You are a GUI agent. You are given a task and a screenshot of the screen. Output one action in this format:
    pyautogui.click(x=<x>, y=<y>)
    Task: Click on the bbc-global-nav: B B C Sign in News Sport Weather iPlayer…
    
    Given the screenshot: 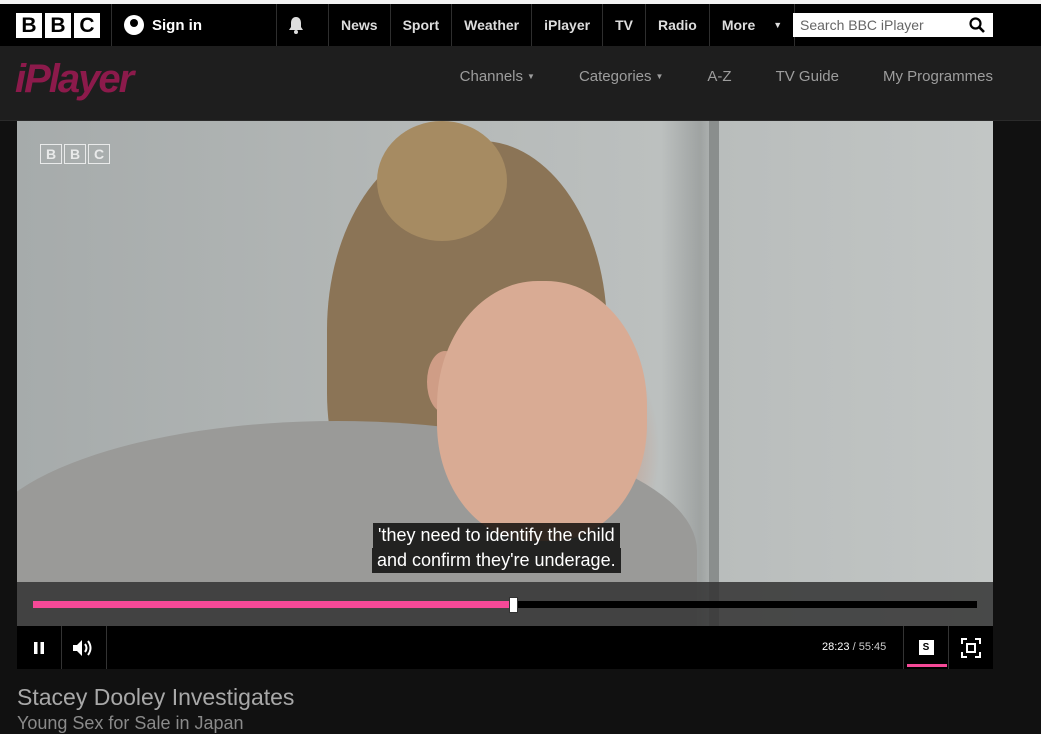 What is the action you would take?
    pyautogui.click(x=520, y=25)
    